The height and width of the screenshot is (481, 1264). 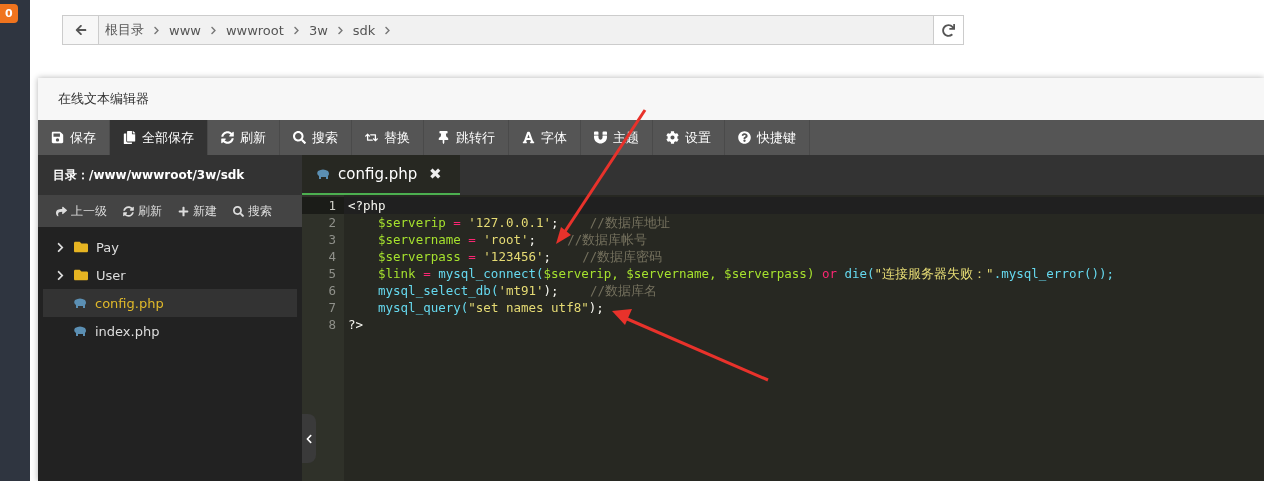 I want to click on code-line: mysql_select_db('mt91'); //数据库名, so click(x=517, y=290).